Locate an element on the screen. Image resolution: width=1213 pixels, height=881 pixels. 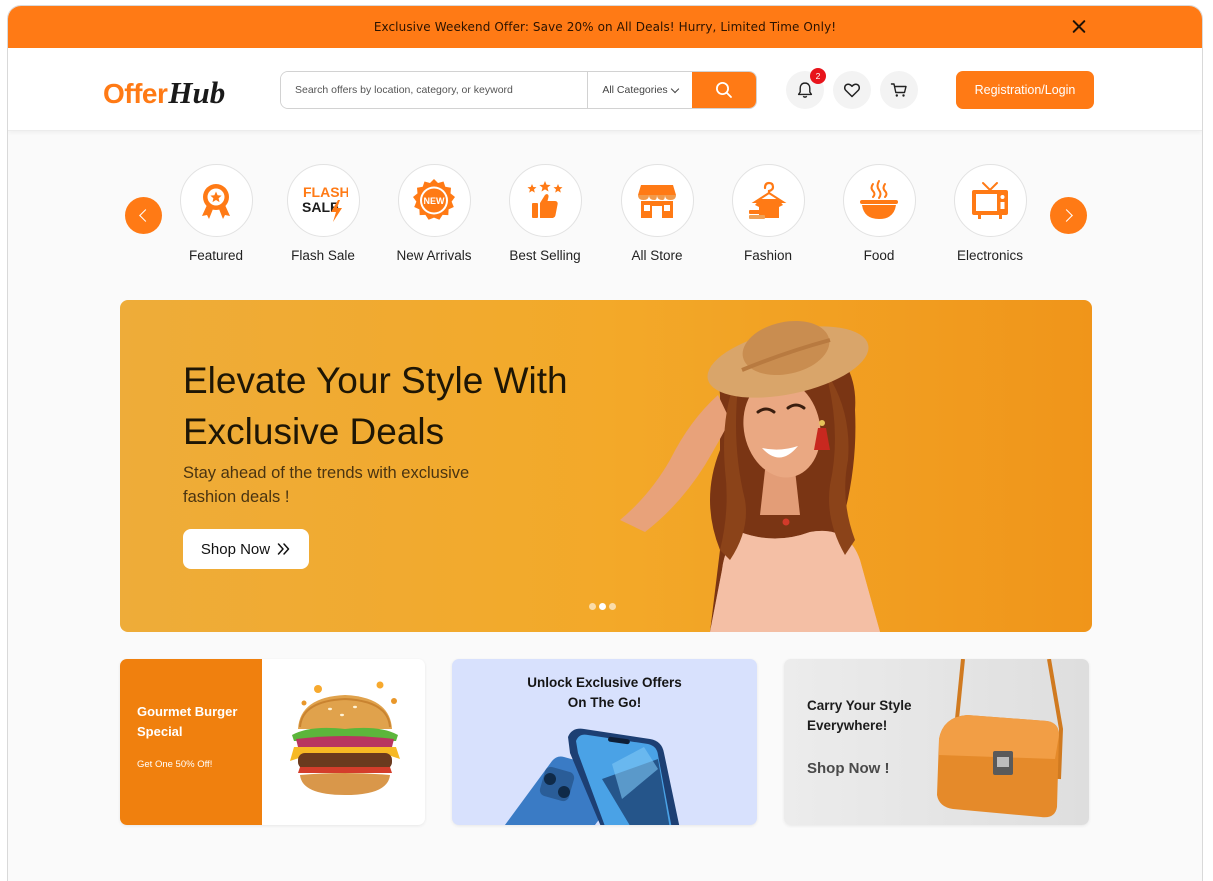
category-electronics: Electronics is located at coordinates (990, 213).